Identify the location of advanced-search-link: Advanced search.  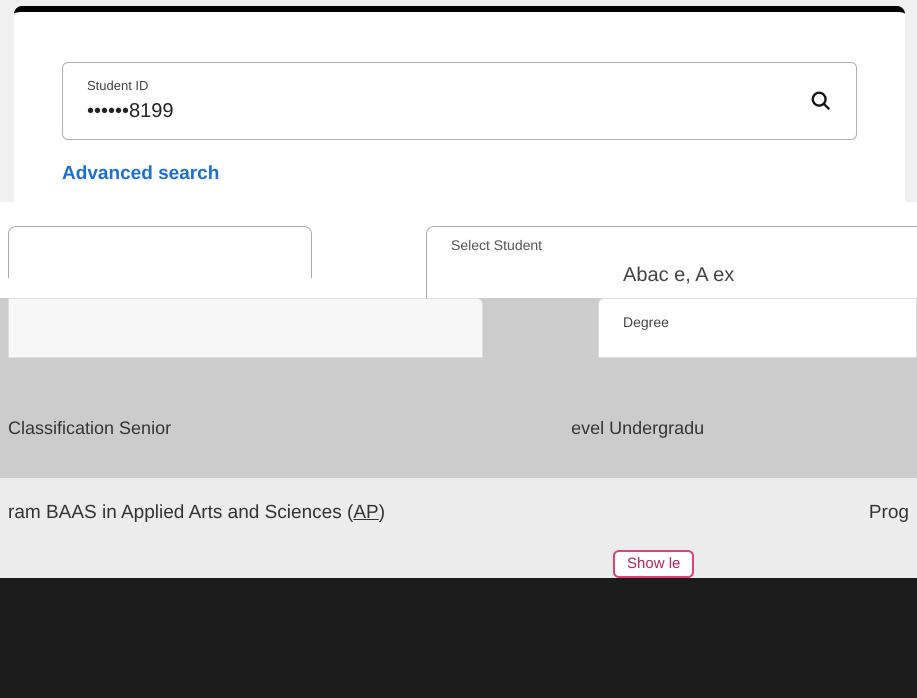
(141, 173).